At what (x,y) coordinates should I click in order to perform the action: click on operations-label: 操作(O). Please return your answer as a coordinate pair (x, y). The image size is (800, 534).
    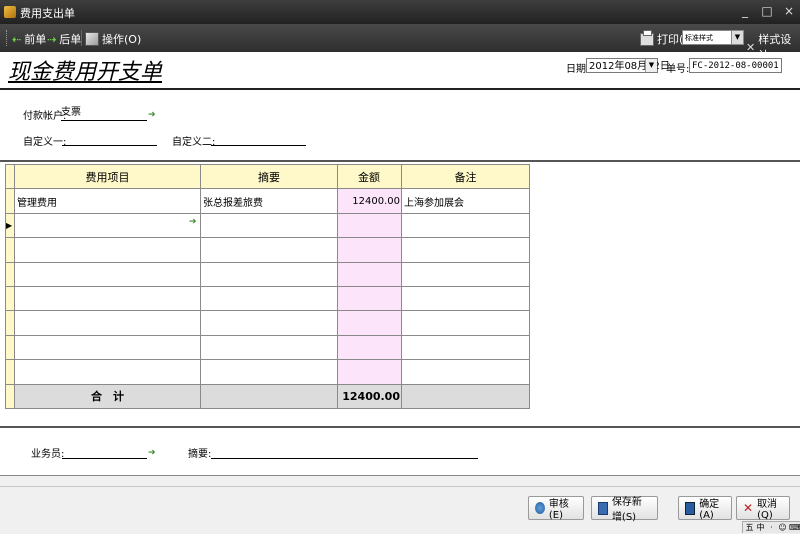
    Looking at the image, I should click on (122, 39).